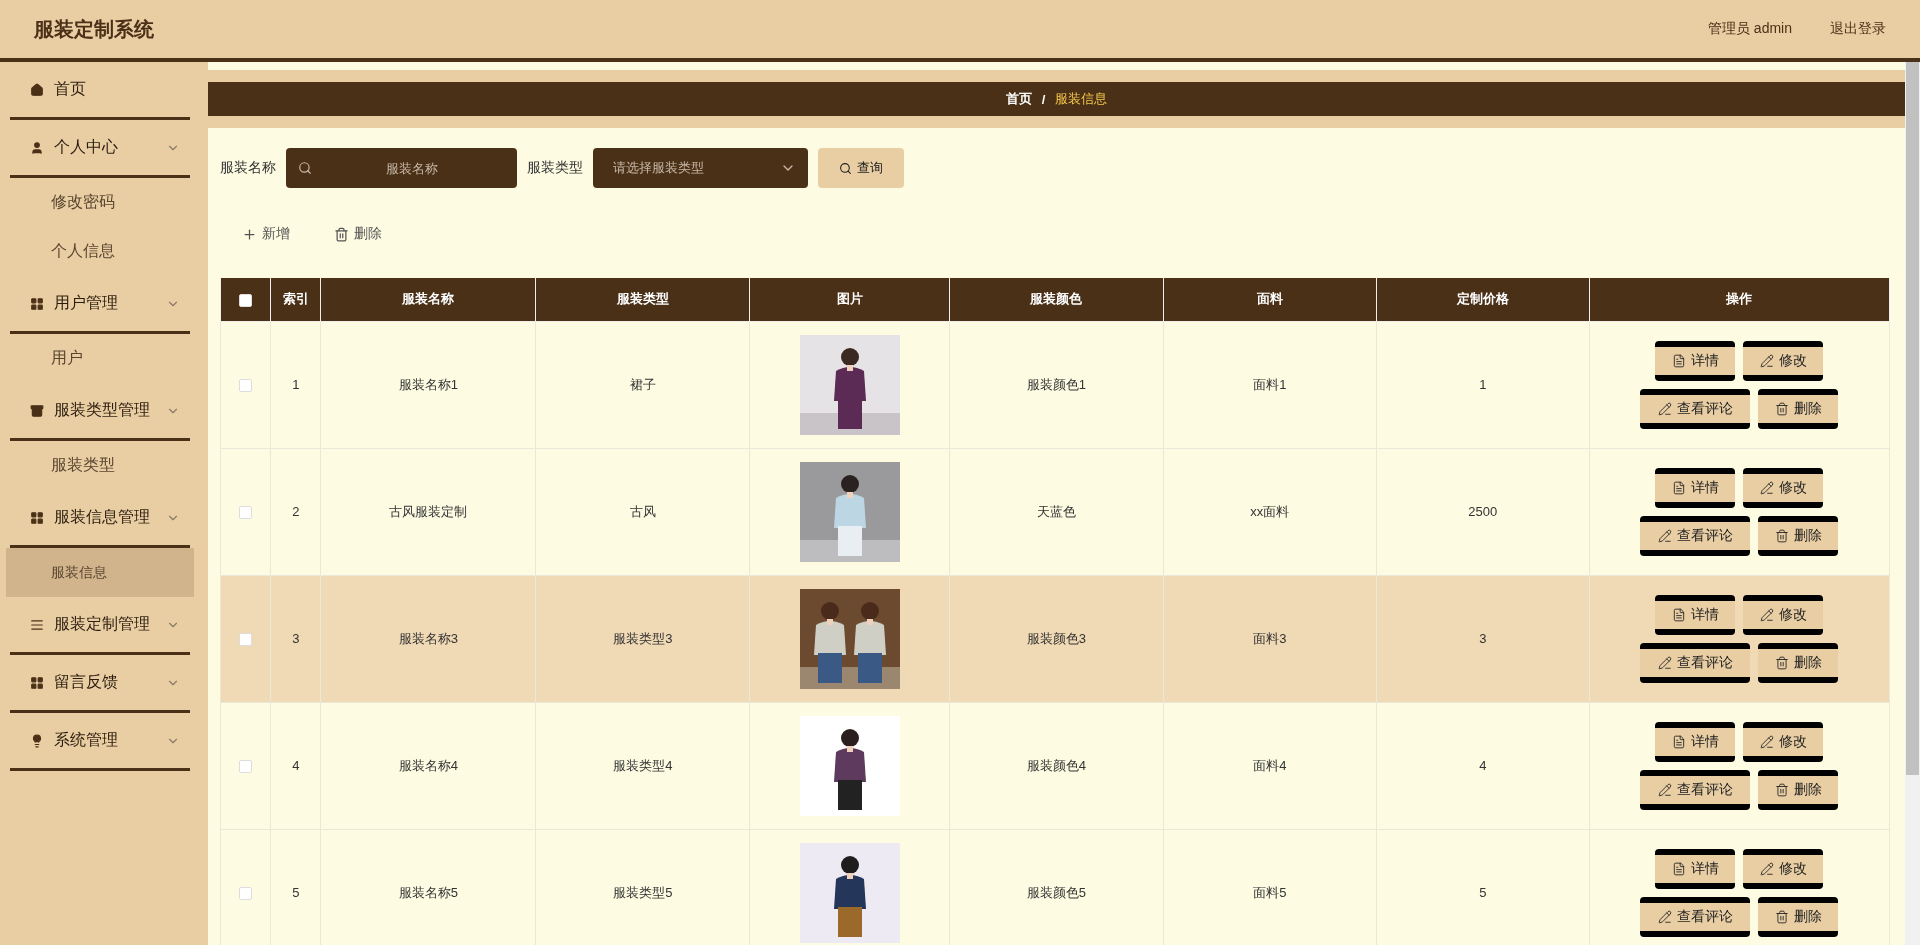  Describe the element at coordinates (1055, 765) in the screenshot. I see `table-row: 4 服装名称4 服装类型4 服装颜色4 面料4 4 详情 修改 查看评论 删除` at that location.